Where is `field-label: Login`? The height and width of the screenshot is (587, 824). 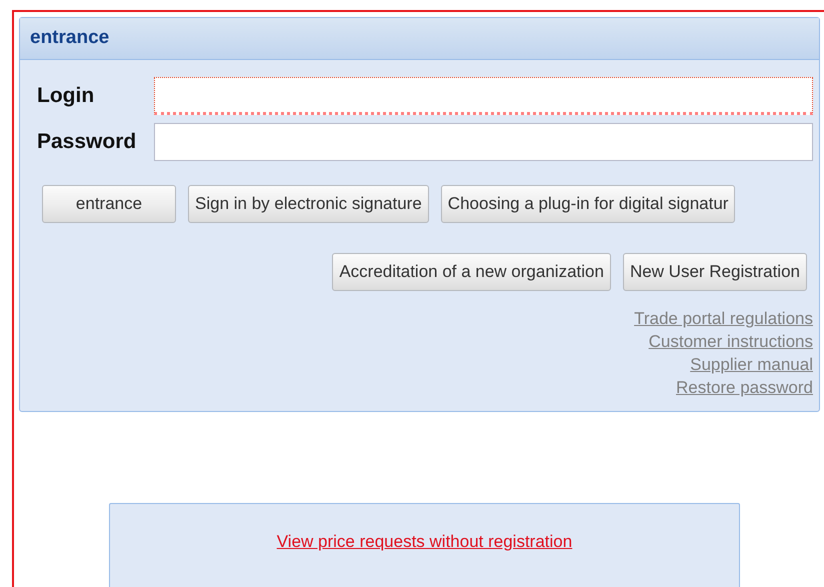
field-label: Login is located at coordinates (66, 96).